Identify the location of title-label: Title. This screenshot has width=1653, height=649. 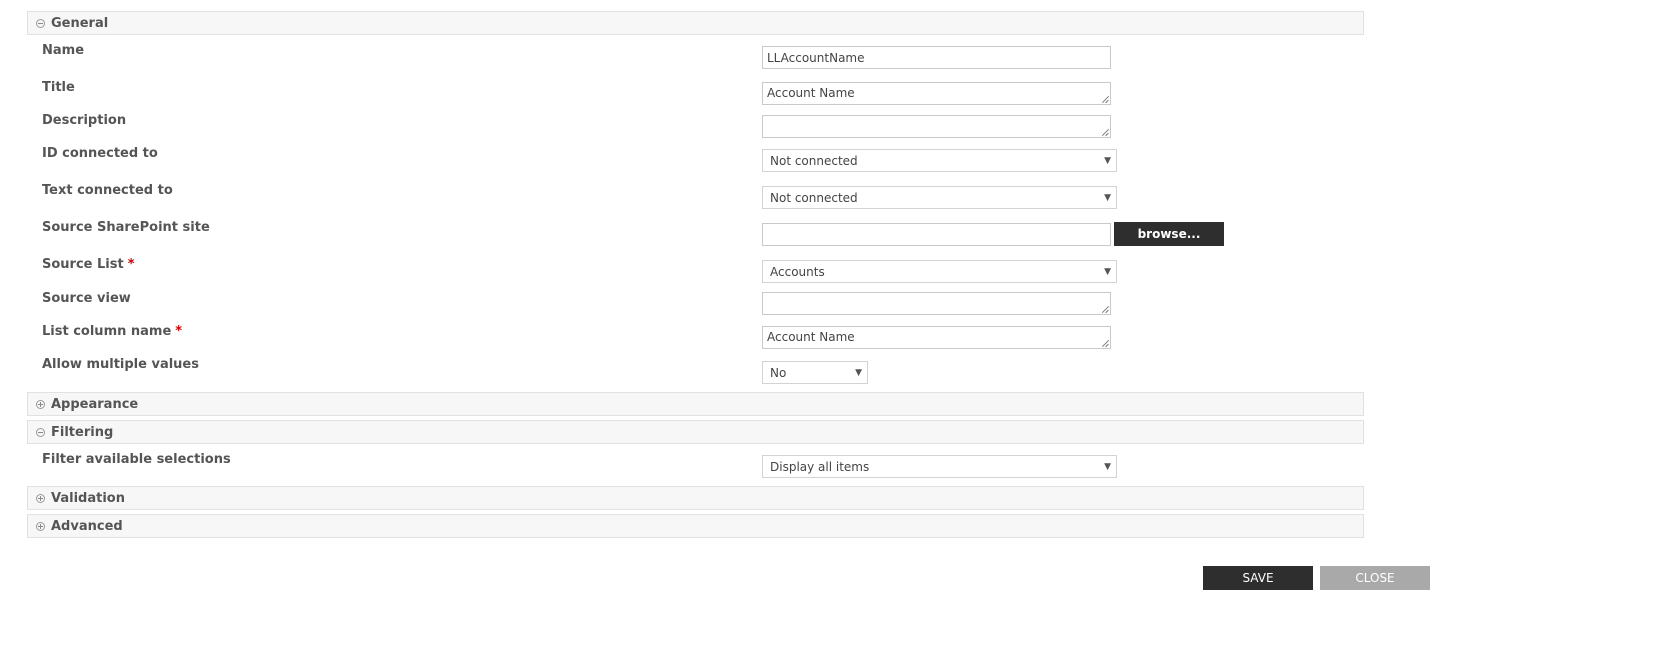
(58, 87).